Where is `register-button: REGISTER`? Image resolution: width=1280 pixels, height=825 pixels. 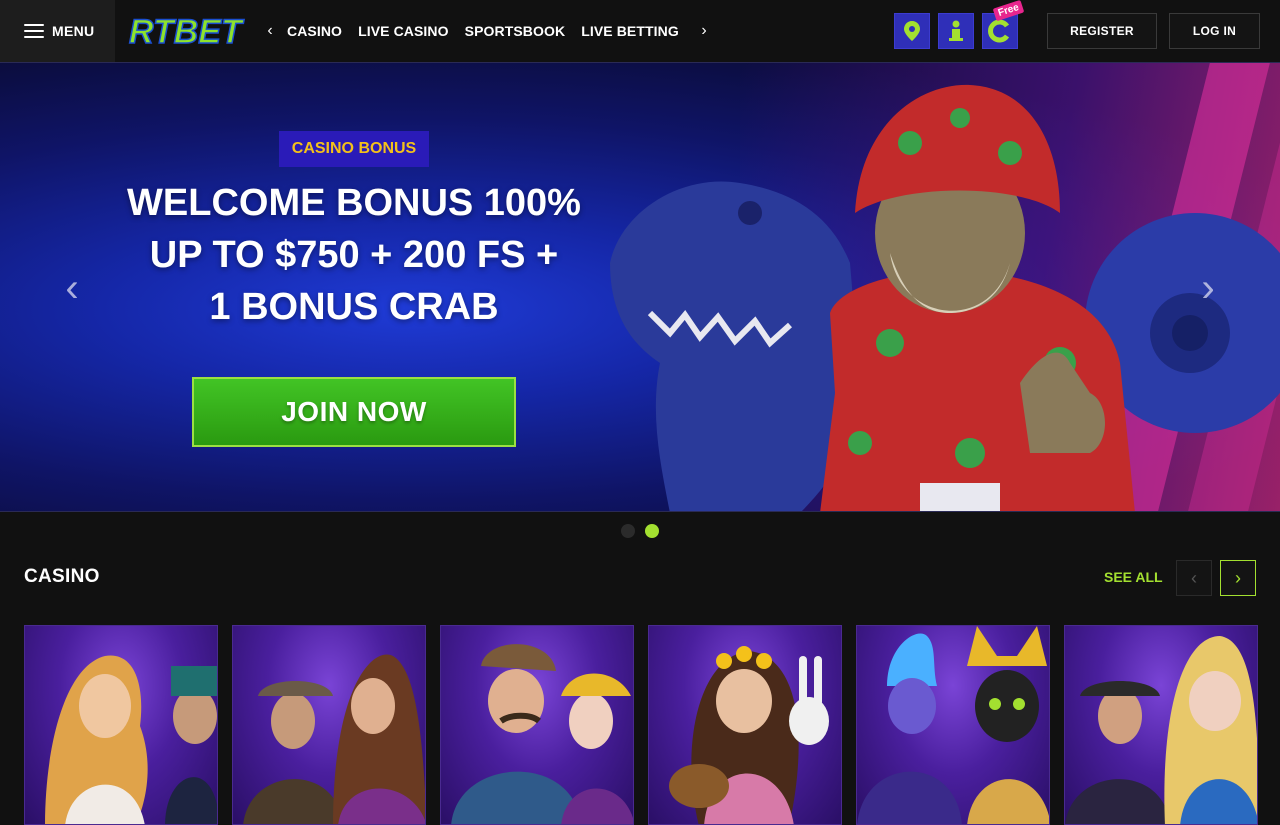
register-button: REGISTER is located at coordinates (1102, 31).